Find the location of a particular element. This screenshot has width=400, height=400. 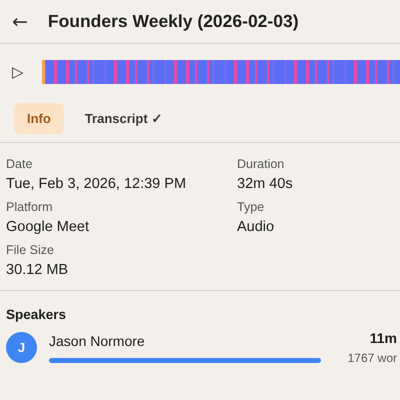

field-label: Platform is located at coordinates (29, 207).